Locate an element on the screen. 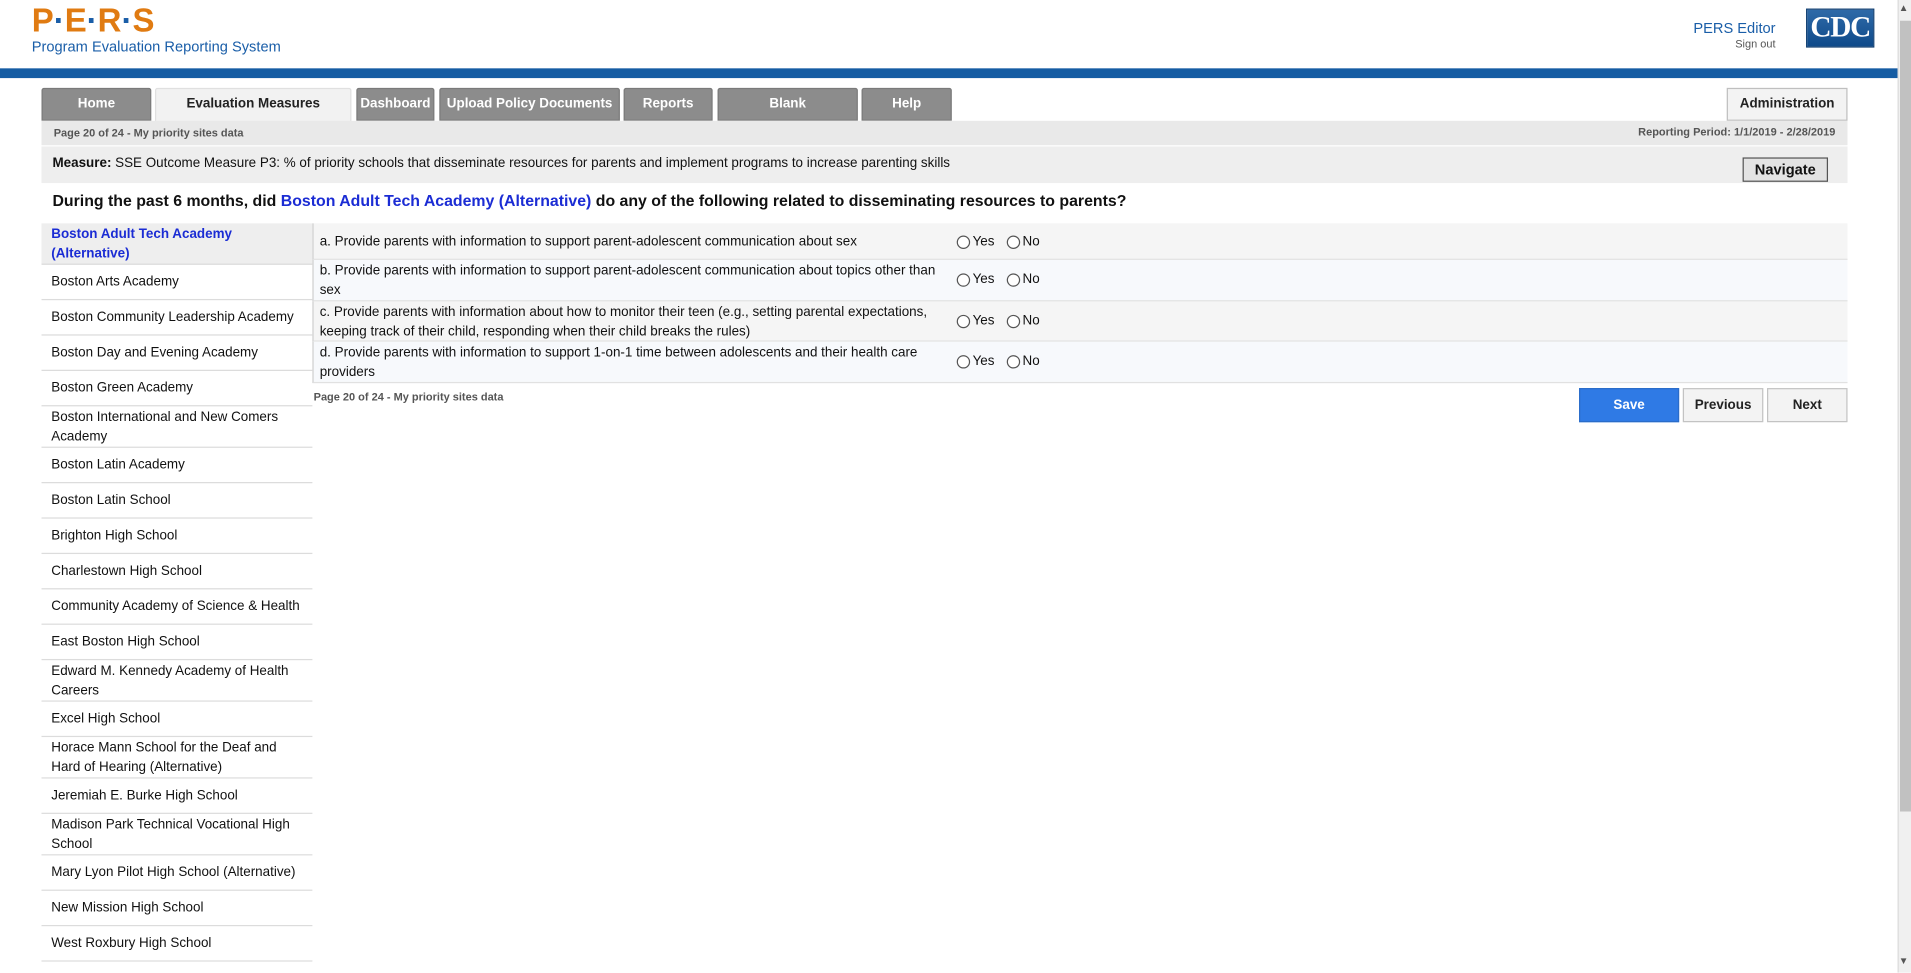 The image size is (1911, 973). site-item-label: Boston Green Academy is located at coordinates (122, 388).